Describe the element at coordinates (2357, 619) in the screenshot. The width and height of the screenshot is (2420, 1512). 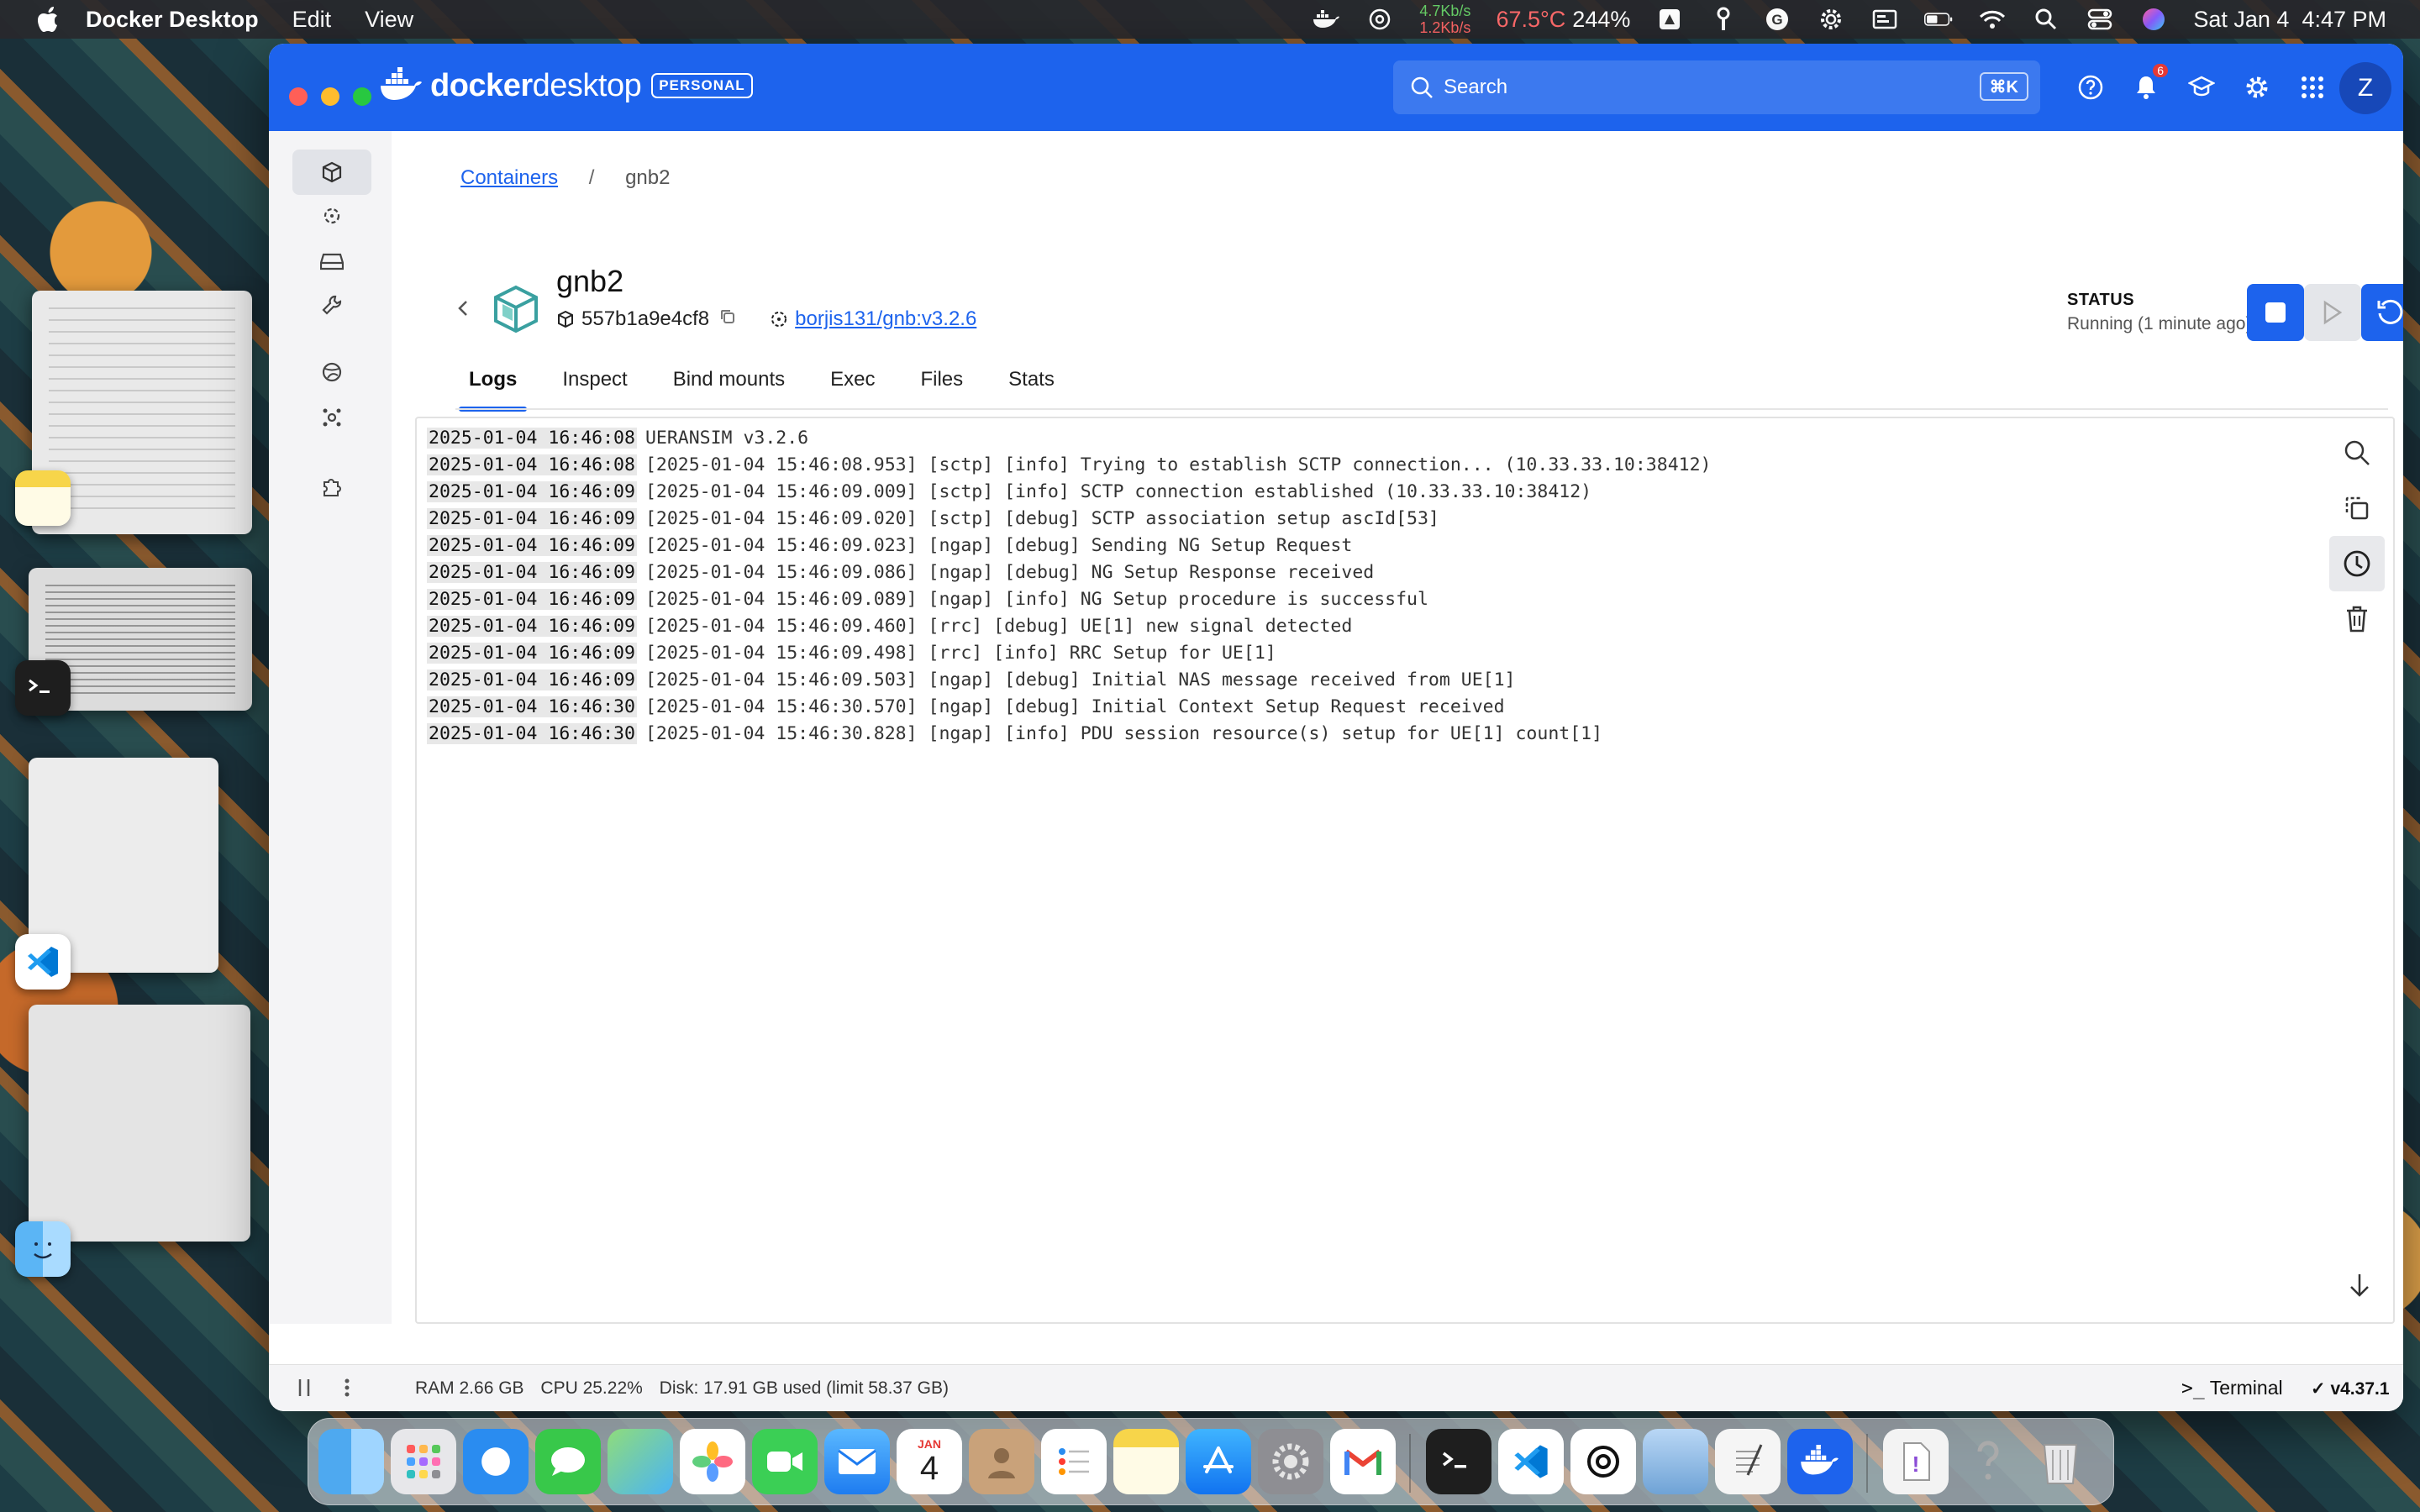
I see `clear-logs-button` at that location.